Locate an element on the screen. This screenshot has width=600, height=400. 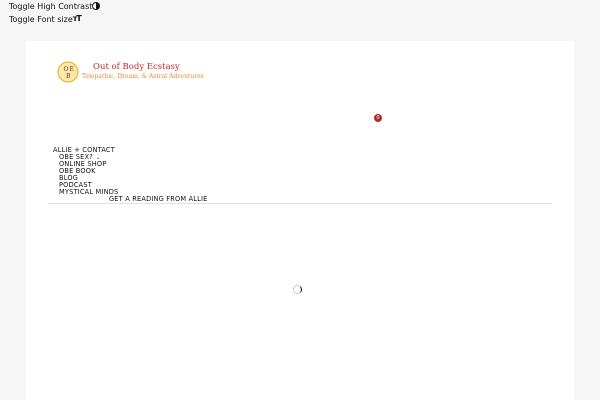
logo-letter-e: E is located at coordinates (72, 69).